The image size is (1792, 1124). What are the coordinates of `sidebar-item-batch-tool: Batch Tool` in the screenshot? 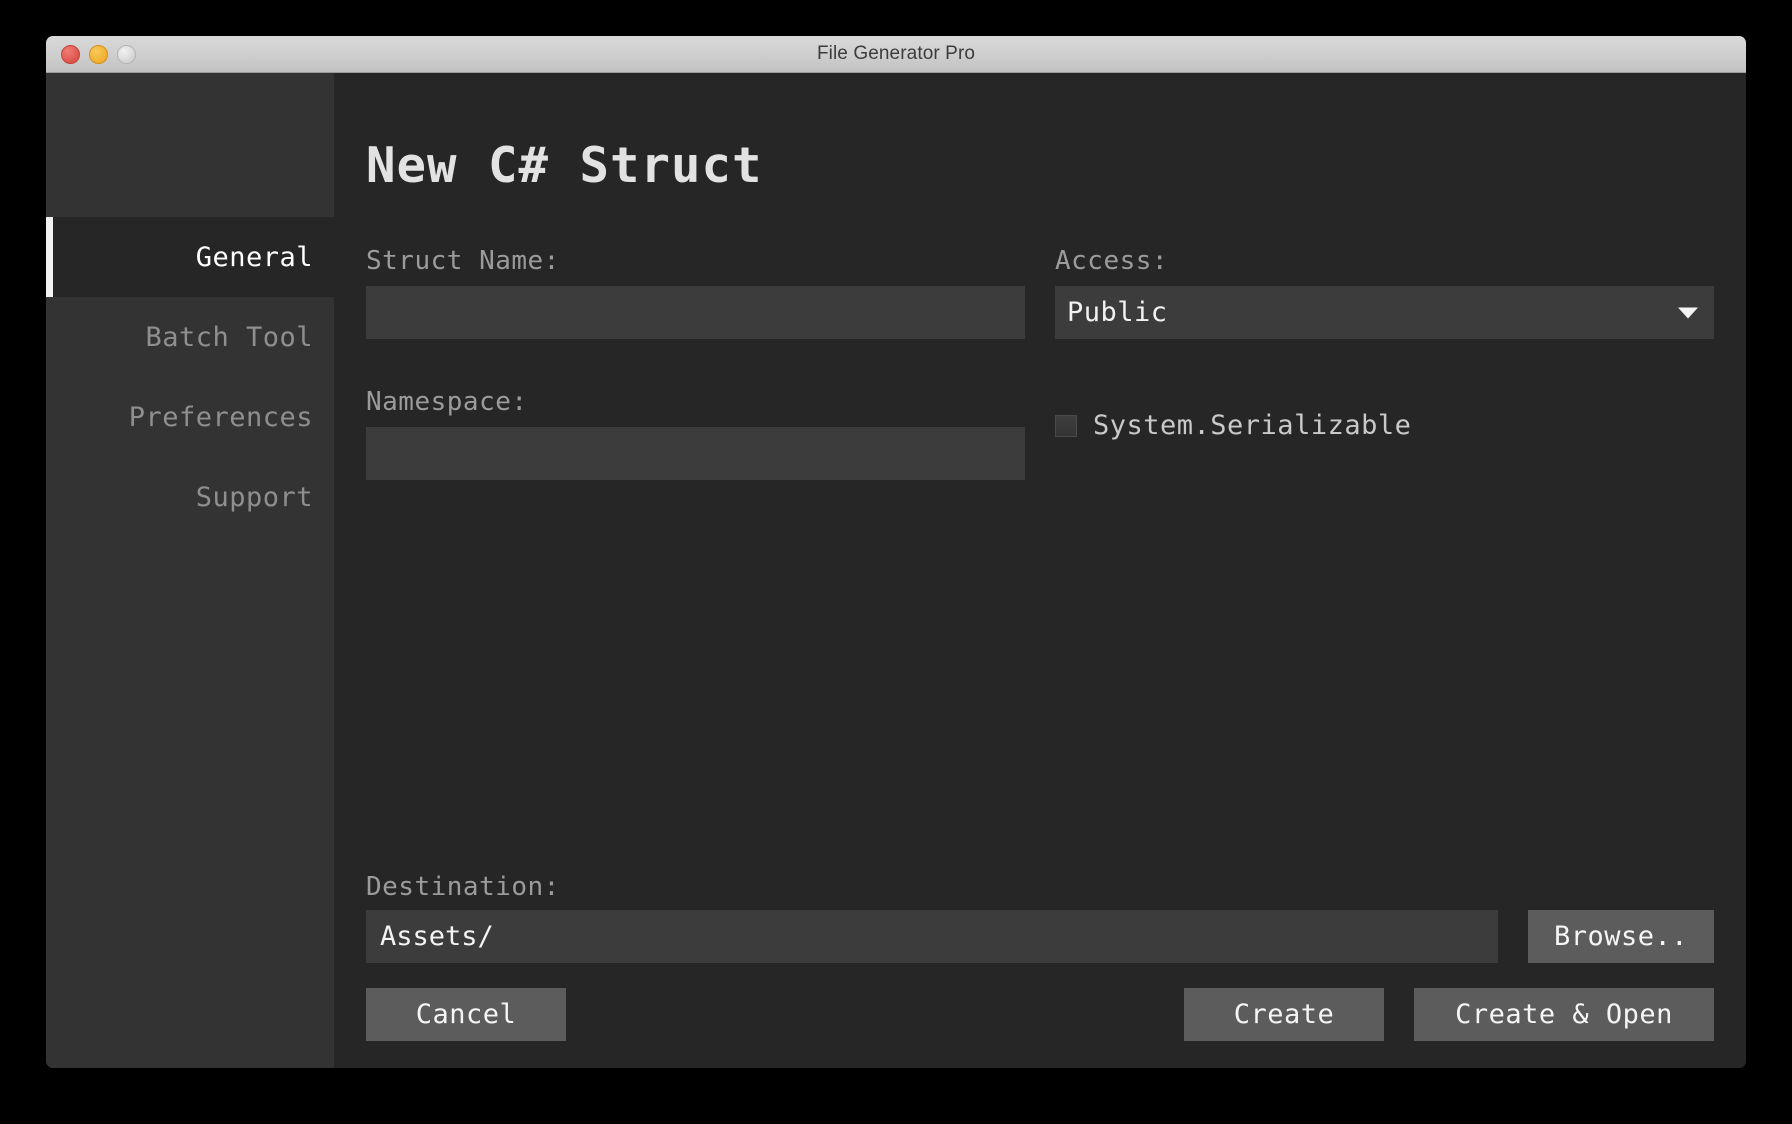 It's located at (190, 337).